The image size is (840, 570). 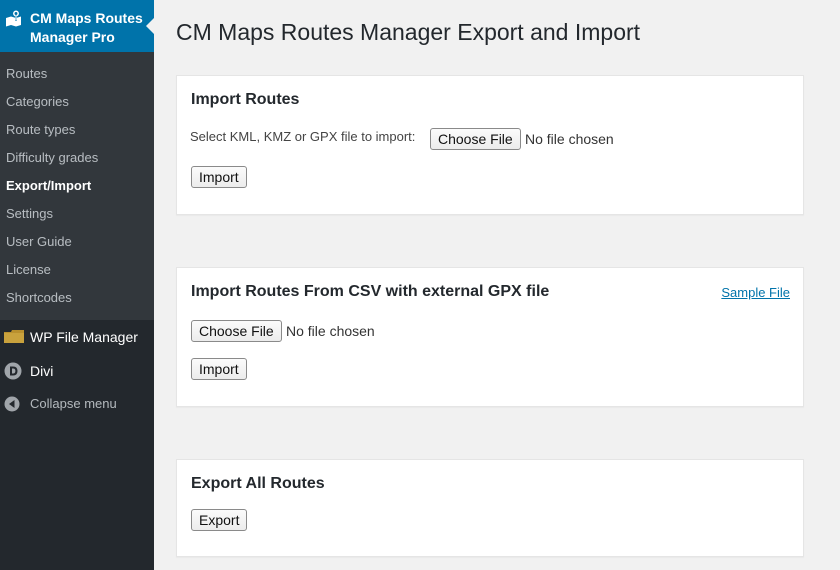 What do you see at coordinates (245, 99) in the screenshot?
I see `import-routes-heading: Import Routes` at bounding box center [245, 99].